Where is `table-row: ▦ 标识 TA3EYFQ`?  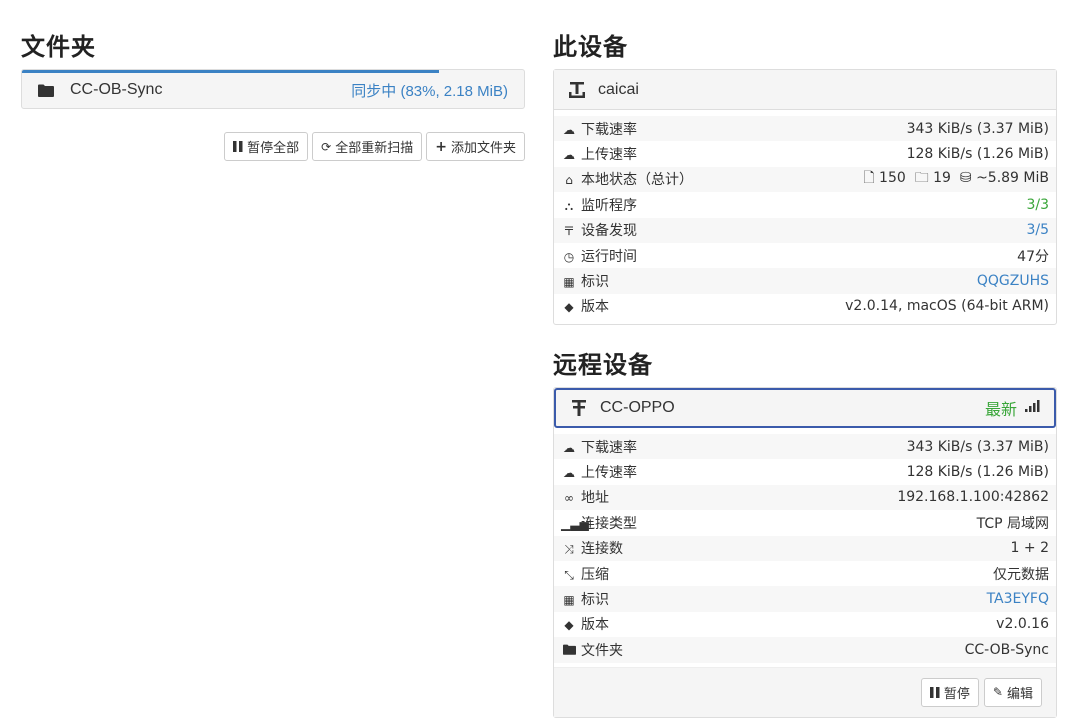 table-row: ▦ 标识 TA3EYFQ is located at coordinates (805, 599).